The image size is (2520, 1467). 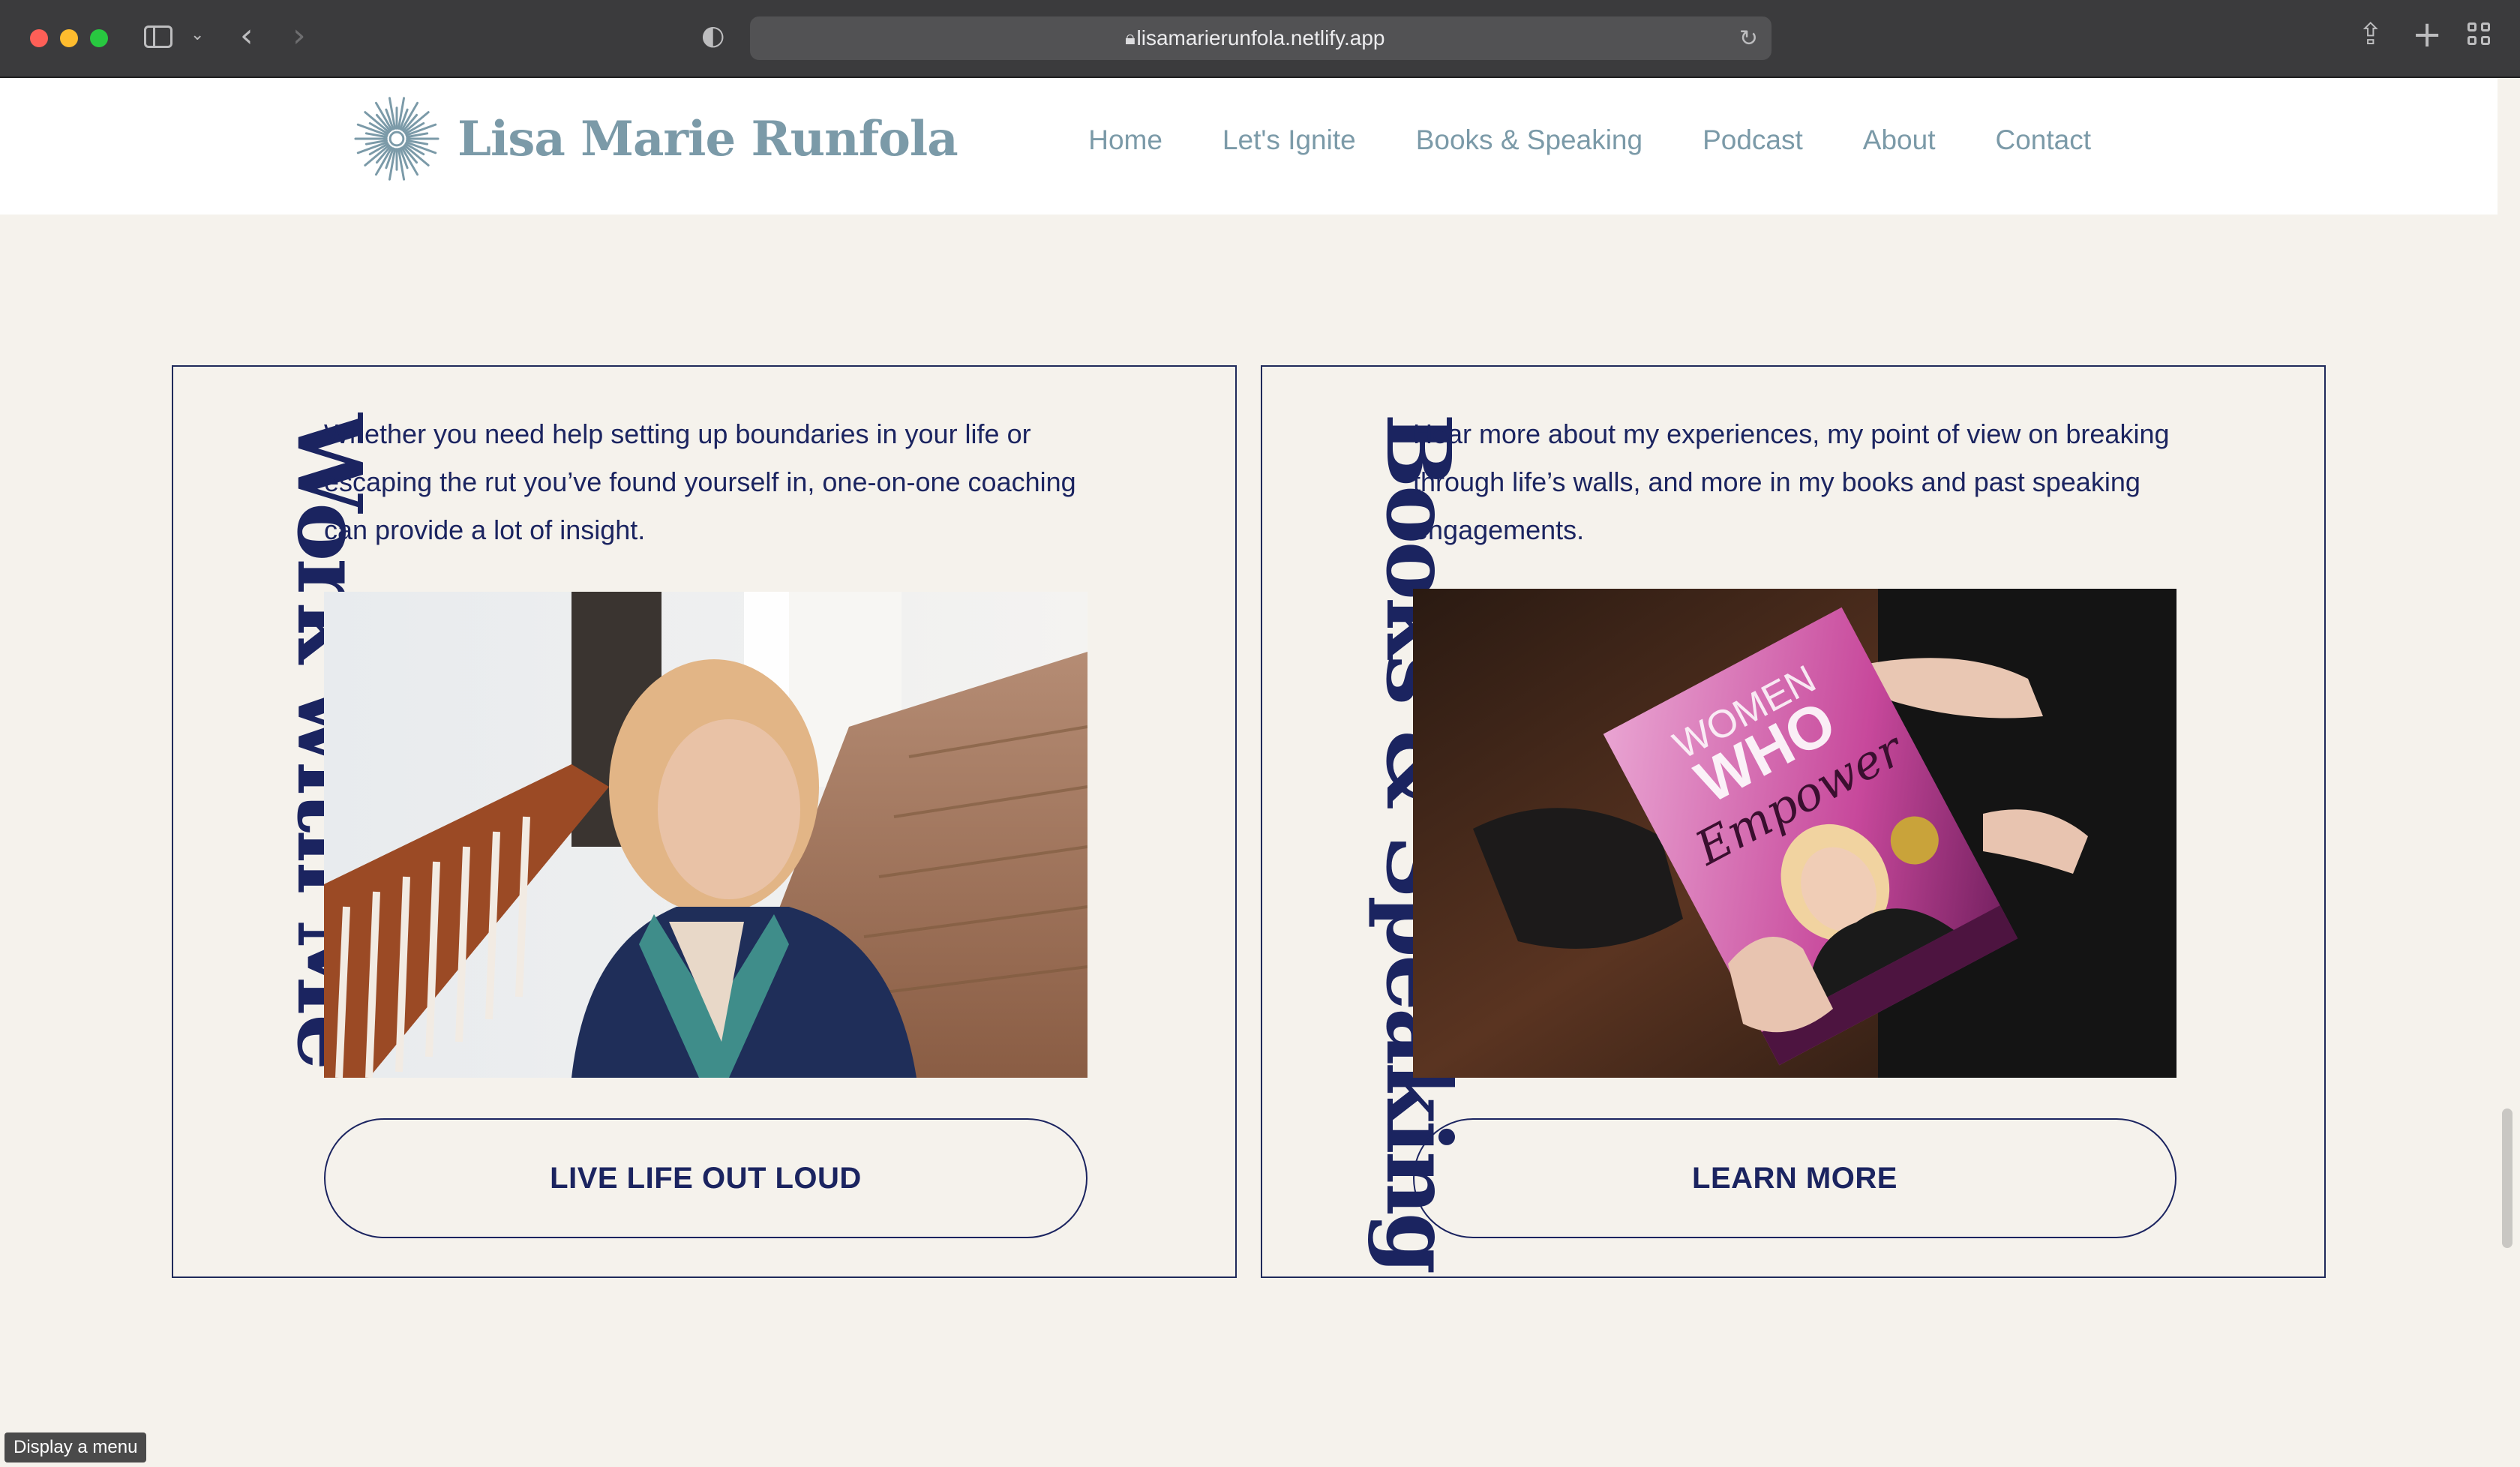 I want to click on tooltip: Display a menu, so click(x=75, y=1447).